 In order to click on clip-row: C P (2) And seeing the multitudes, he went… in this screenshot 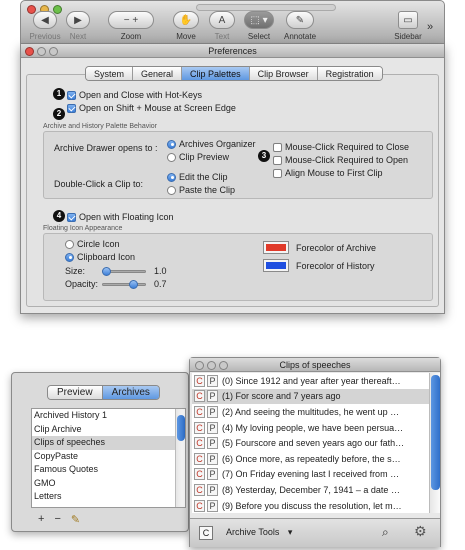, I will do `click(316, 412)`.